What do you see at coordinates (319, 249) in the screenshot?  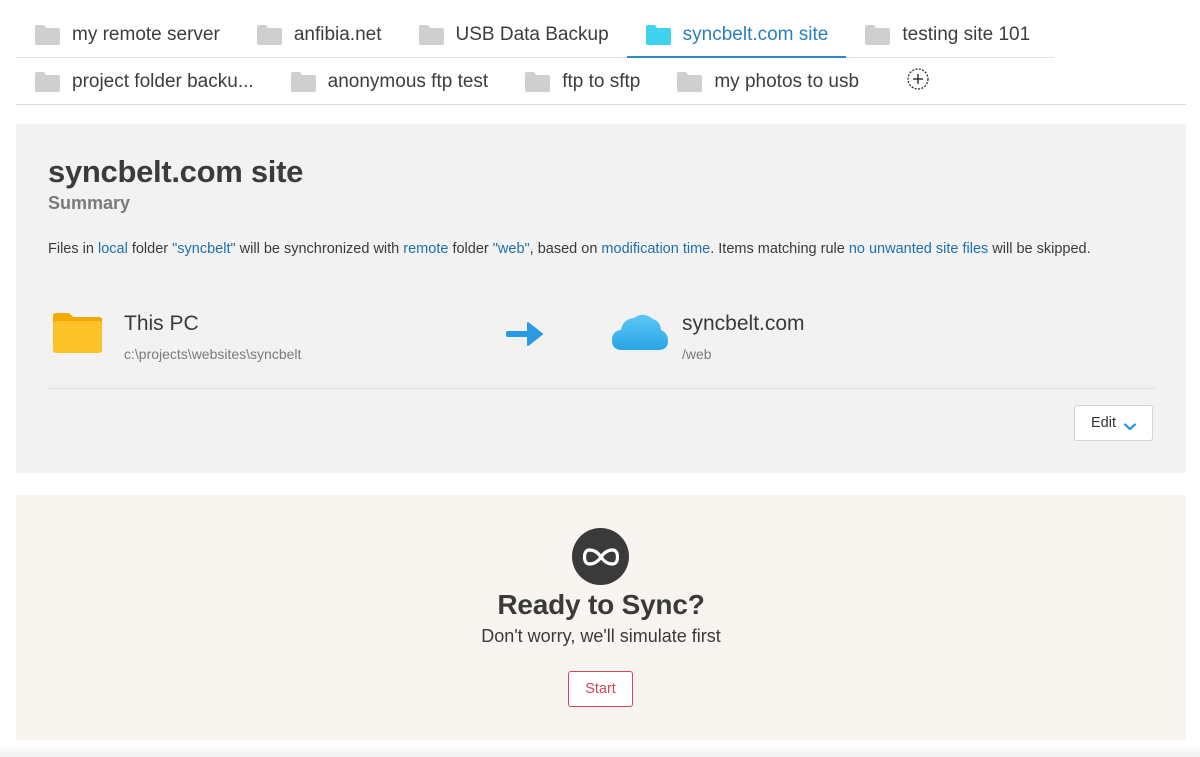 I see `desc-text: will be synchronized with` at bounding box center [319, 249].